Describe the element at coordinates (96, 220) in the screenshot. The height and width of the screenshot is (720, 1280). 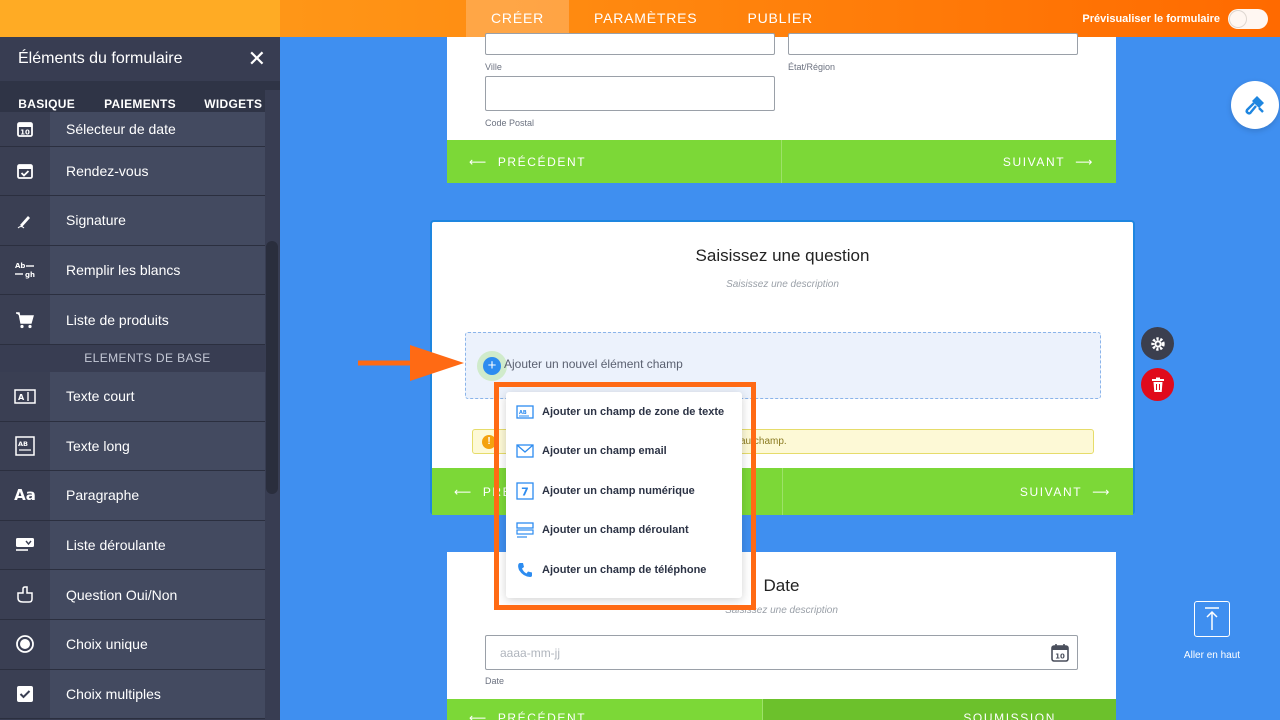
I see `sidebar-item-label: Signature` at that location.